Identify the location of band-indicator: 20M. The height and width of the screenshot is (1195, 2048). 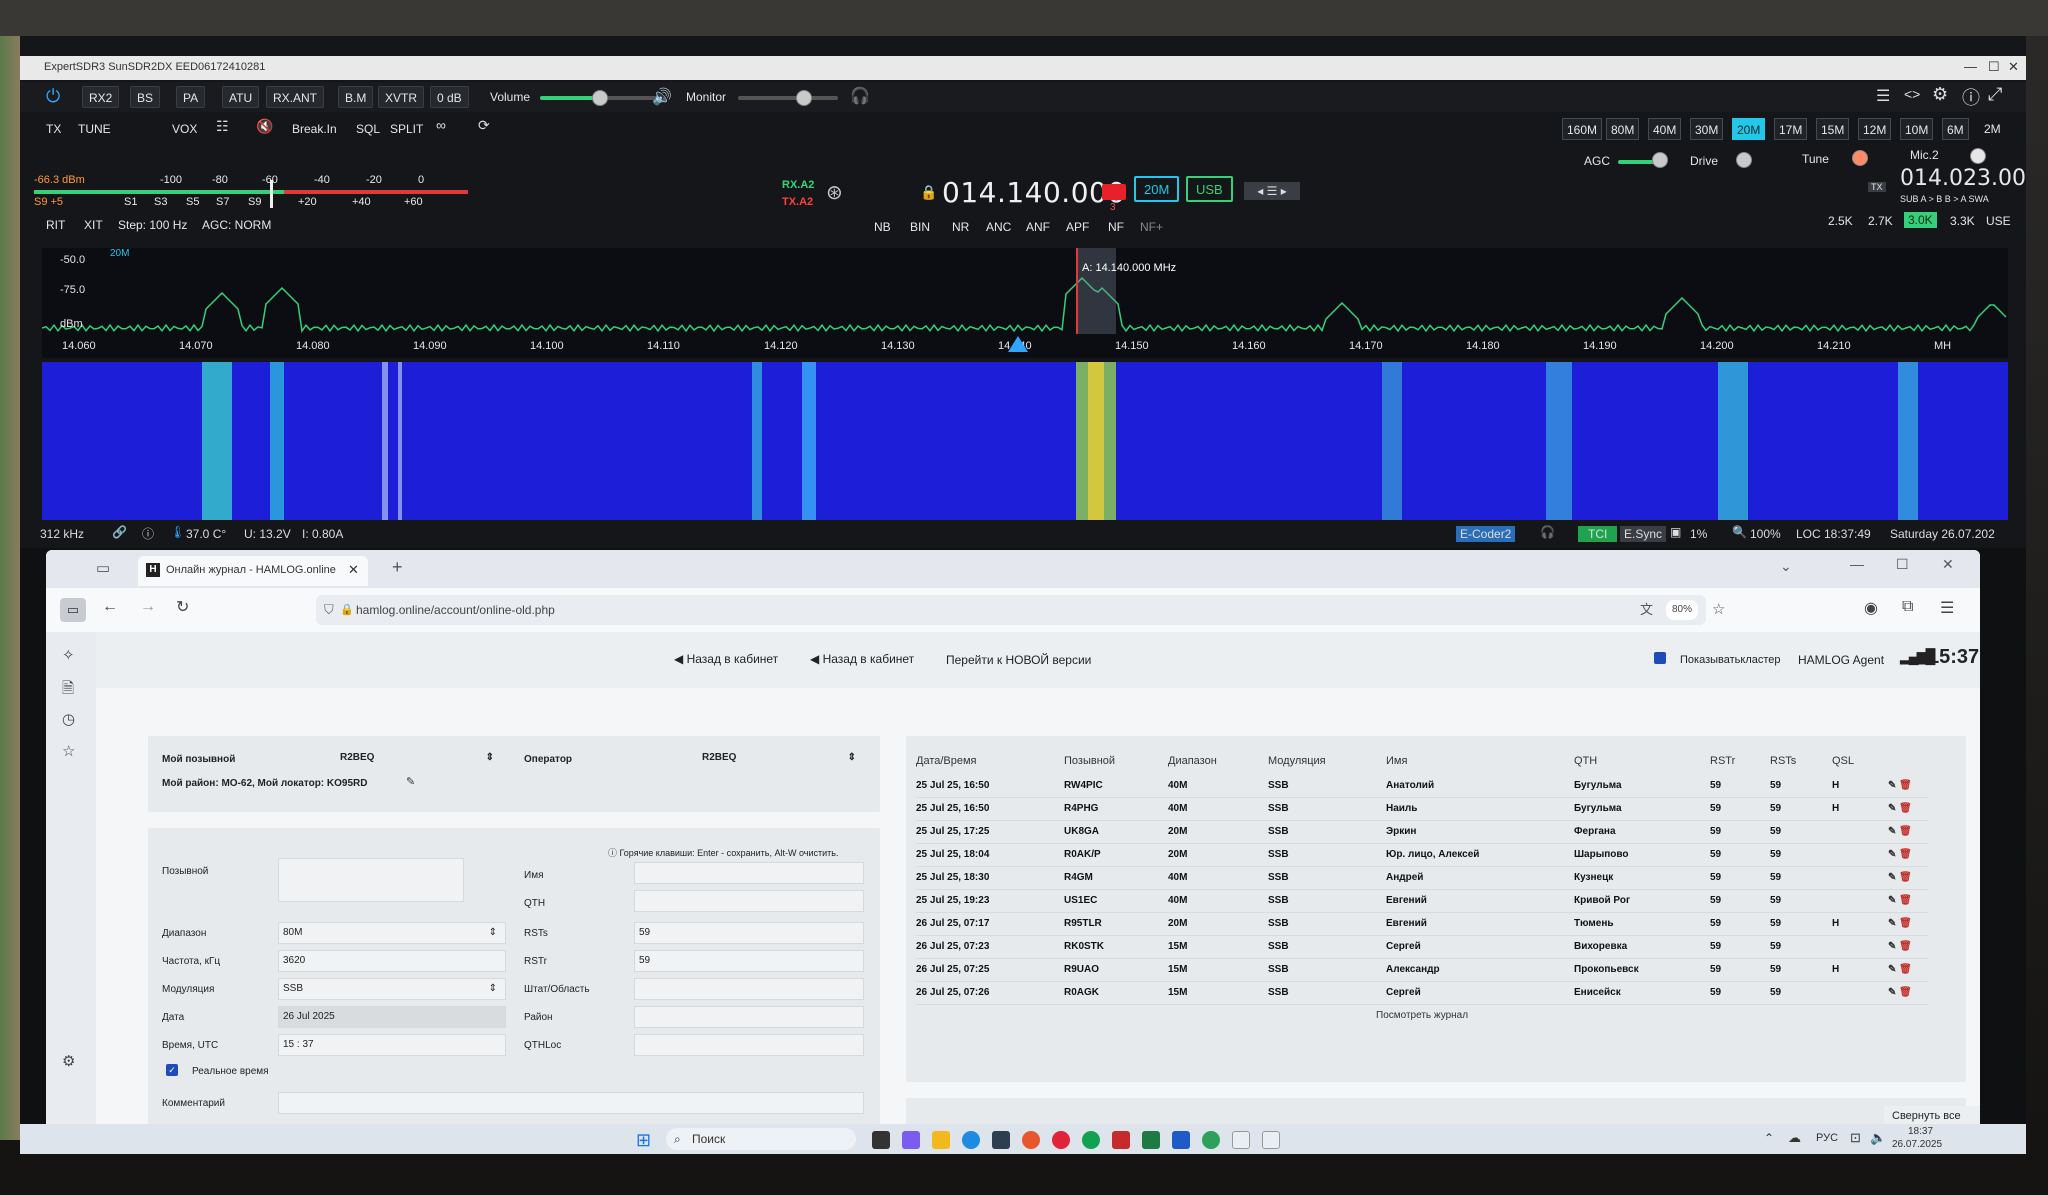
(1157, 189).